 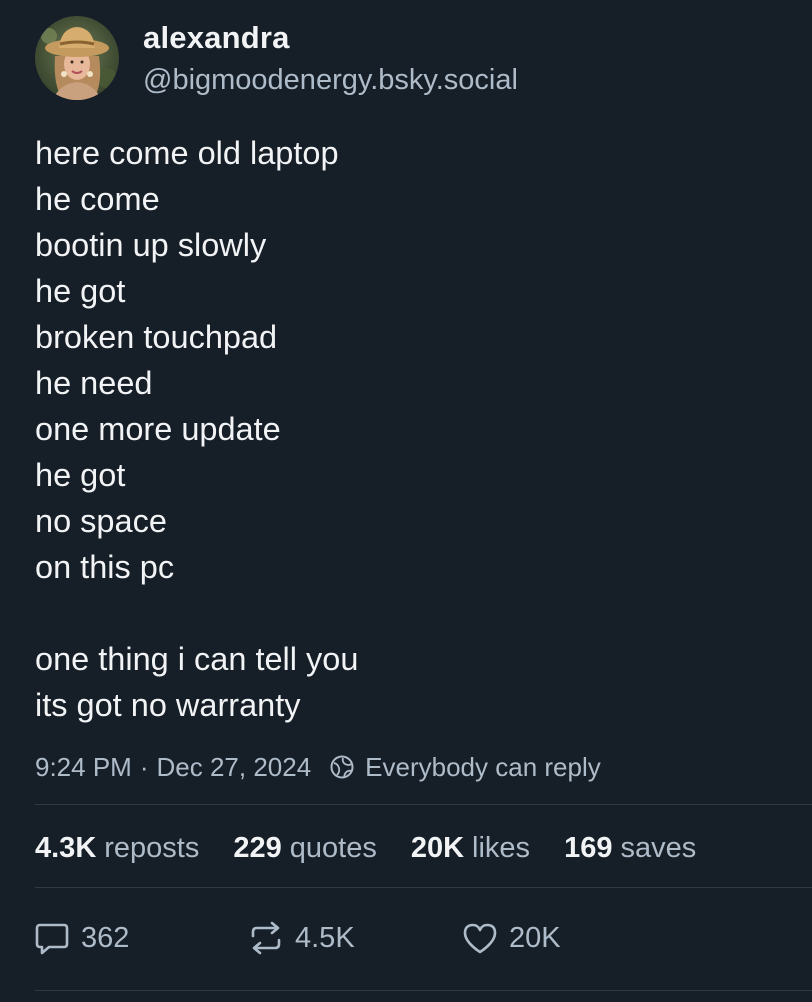 What do you see at coordinates (535, 937) in the screenshot?
I see `like-count: 20K` at bounding box center [535, 937].